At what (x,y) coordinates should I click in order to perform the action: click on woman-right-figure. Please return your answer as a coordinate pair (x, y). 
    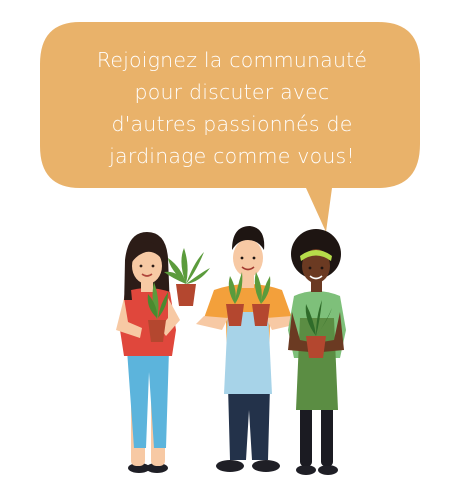
    Looking at the image, I should click on (317, 352).